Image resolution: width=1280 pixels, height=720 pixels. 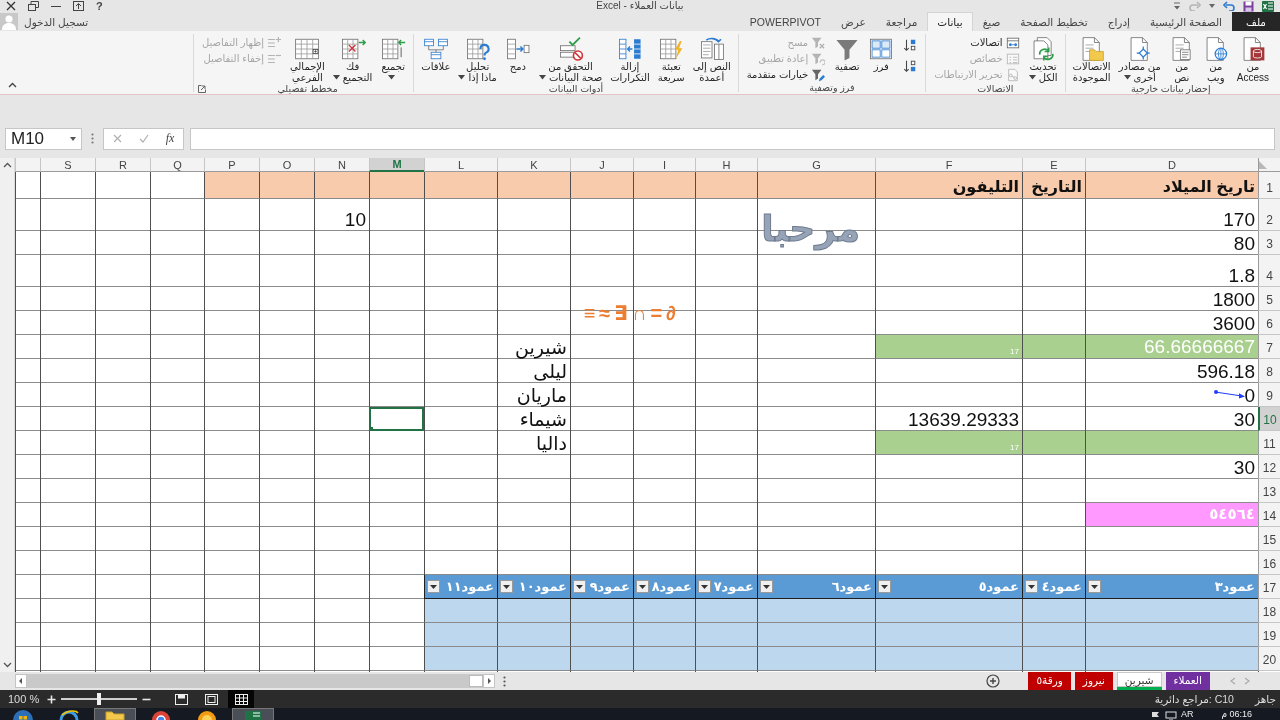 What do you see at coordinates (1053, 165) in the screenshot?
I see `column-header: E` at bounding box center [1053, 165].